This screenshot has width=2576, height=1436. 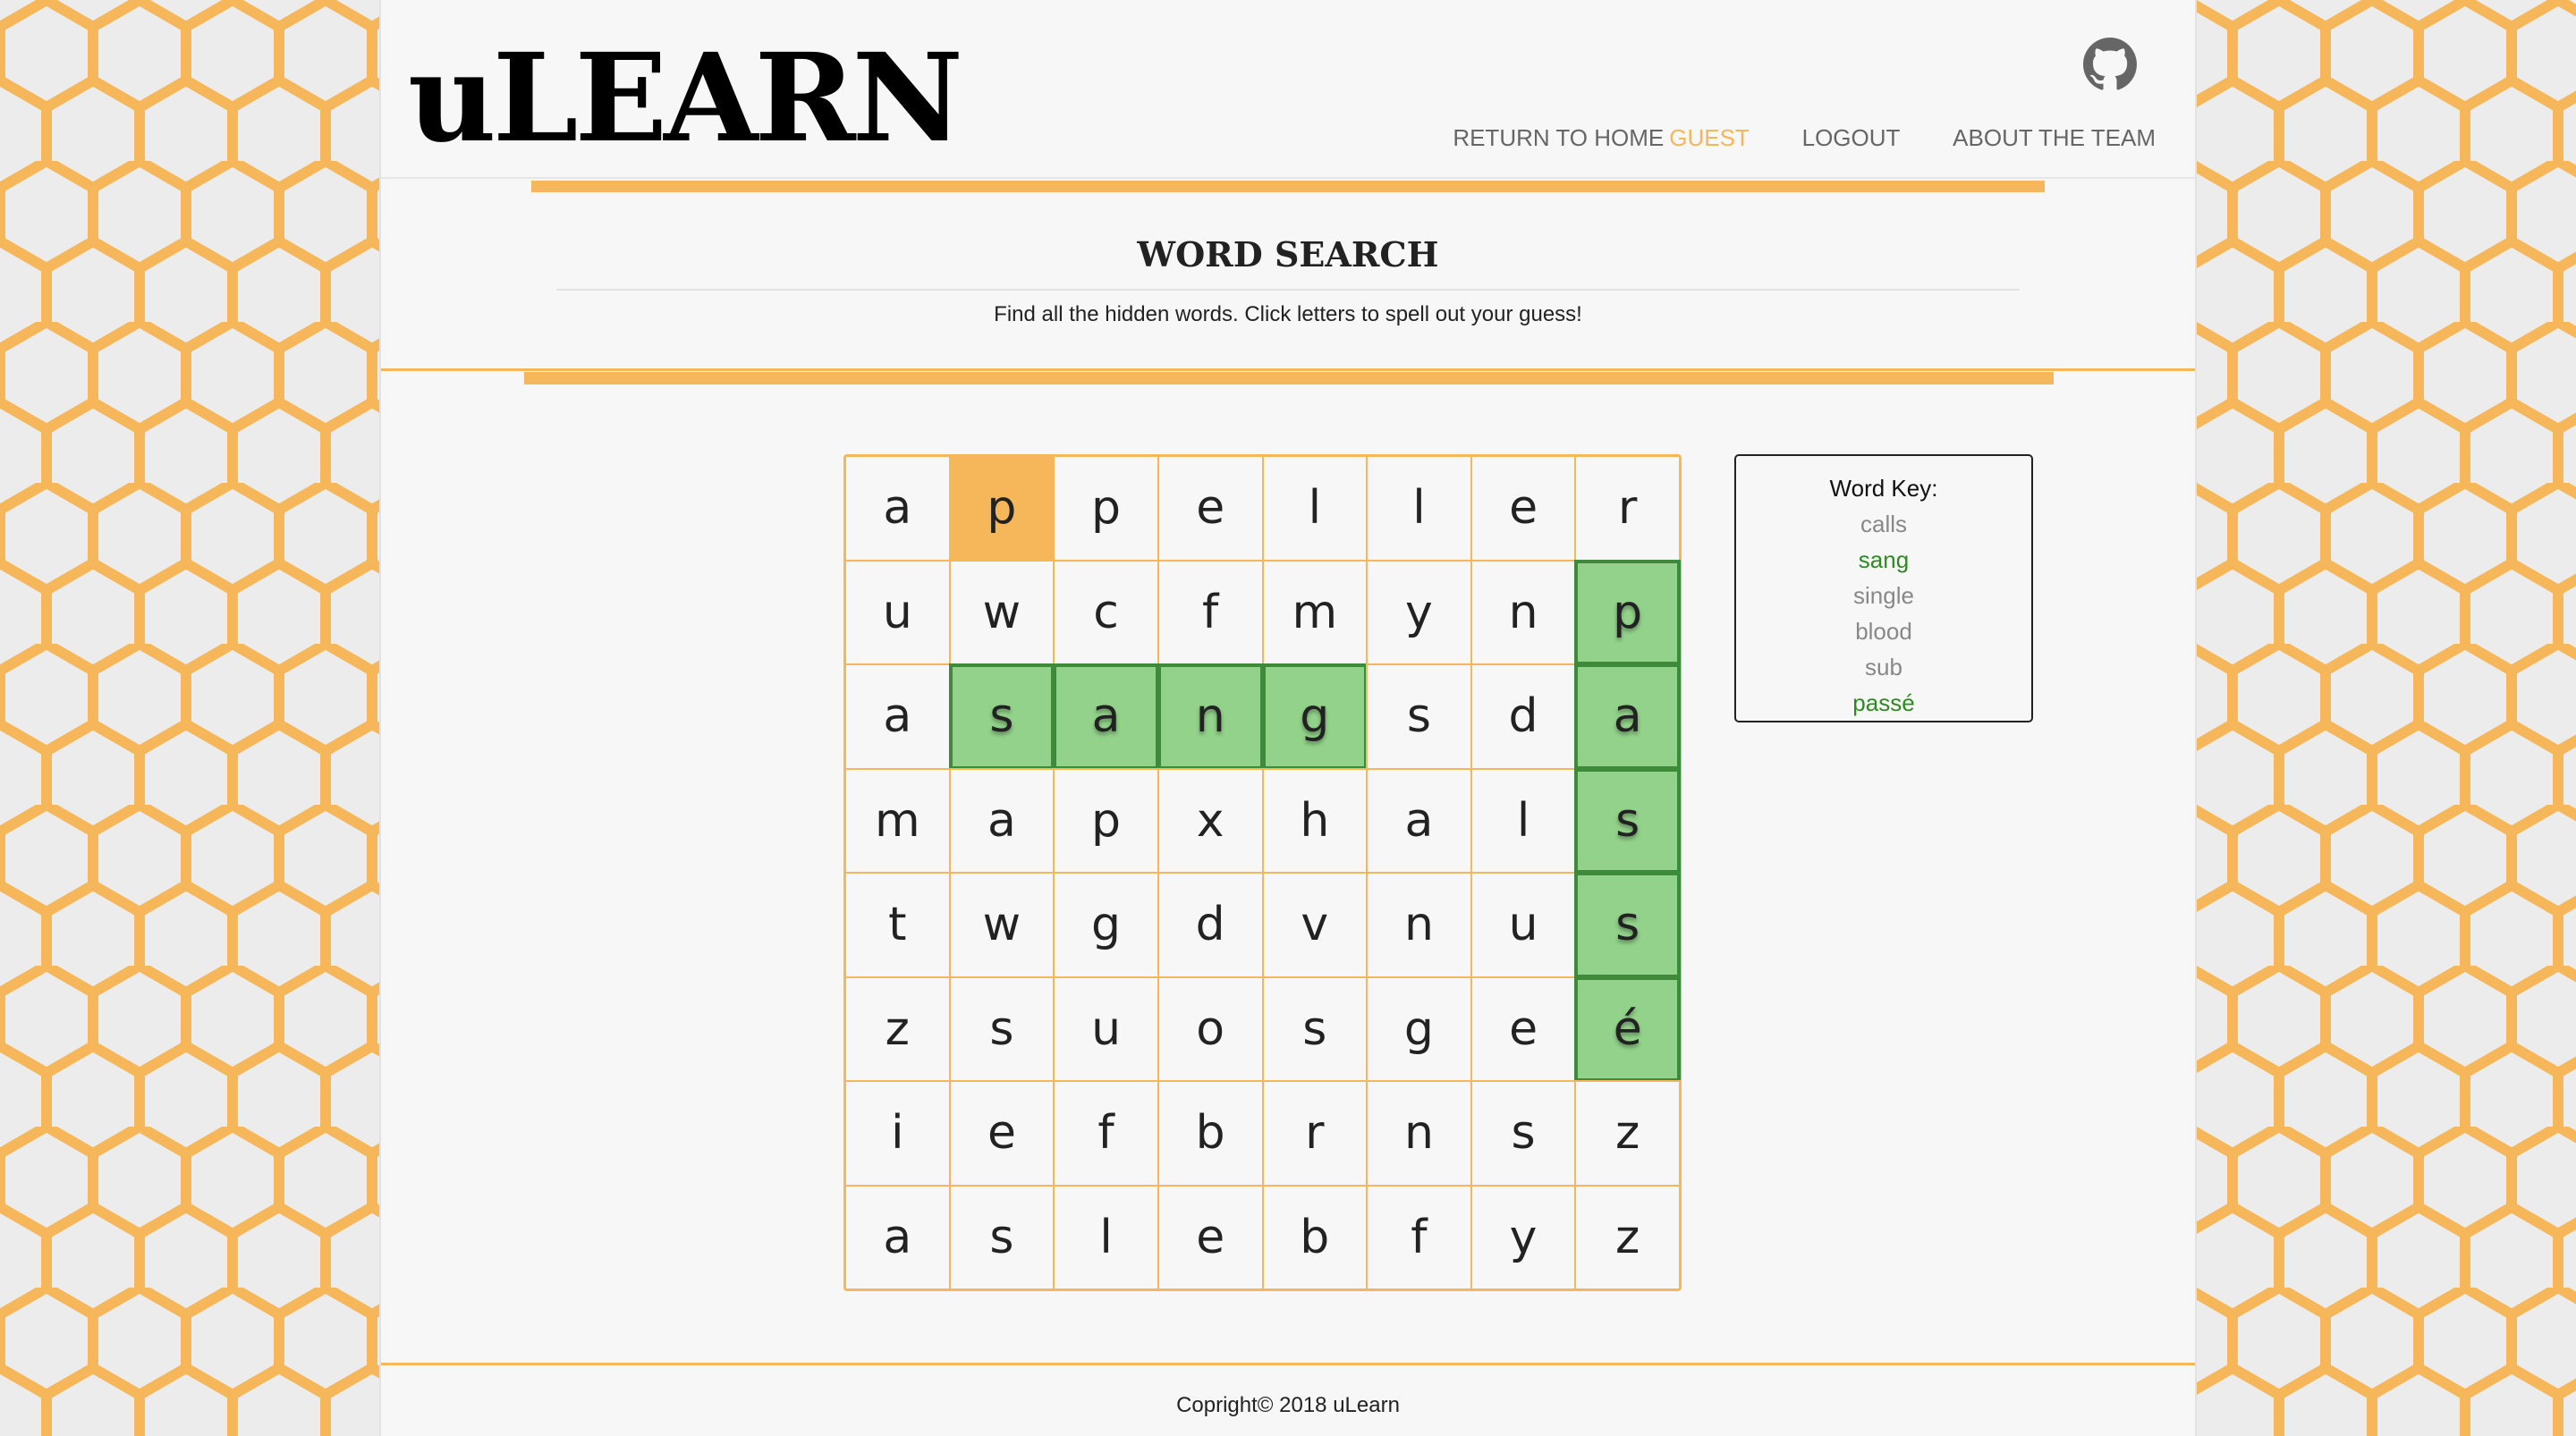 What do you see at coordinates (1559, 137) in the screenshot?
I see `nav-return-home-label: RETURN TO HOME` at bounding box center [1559, 137].